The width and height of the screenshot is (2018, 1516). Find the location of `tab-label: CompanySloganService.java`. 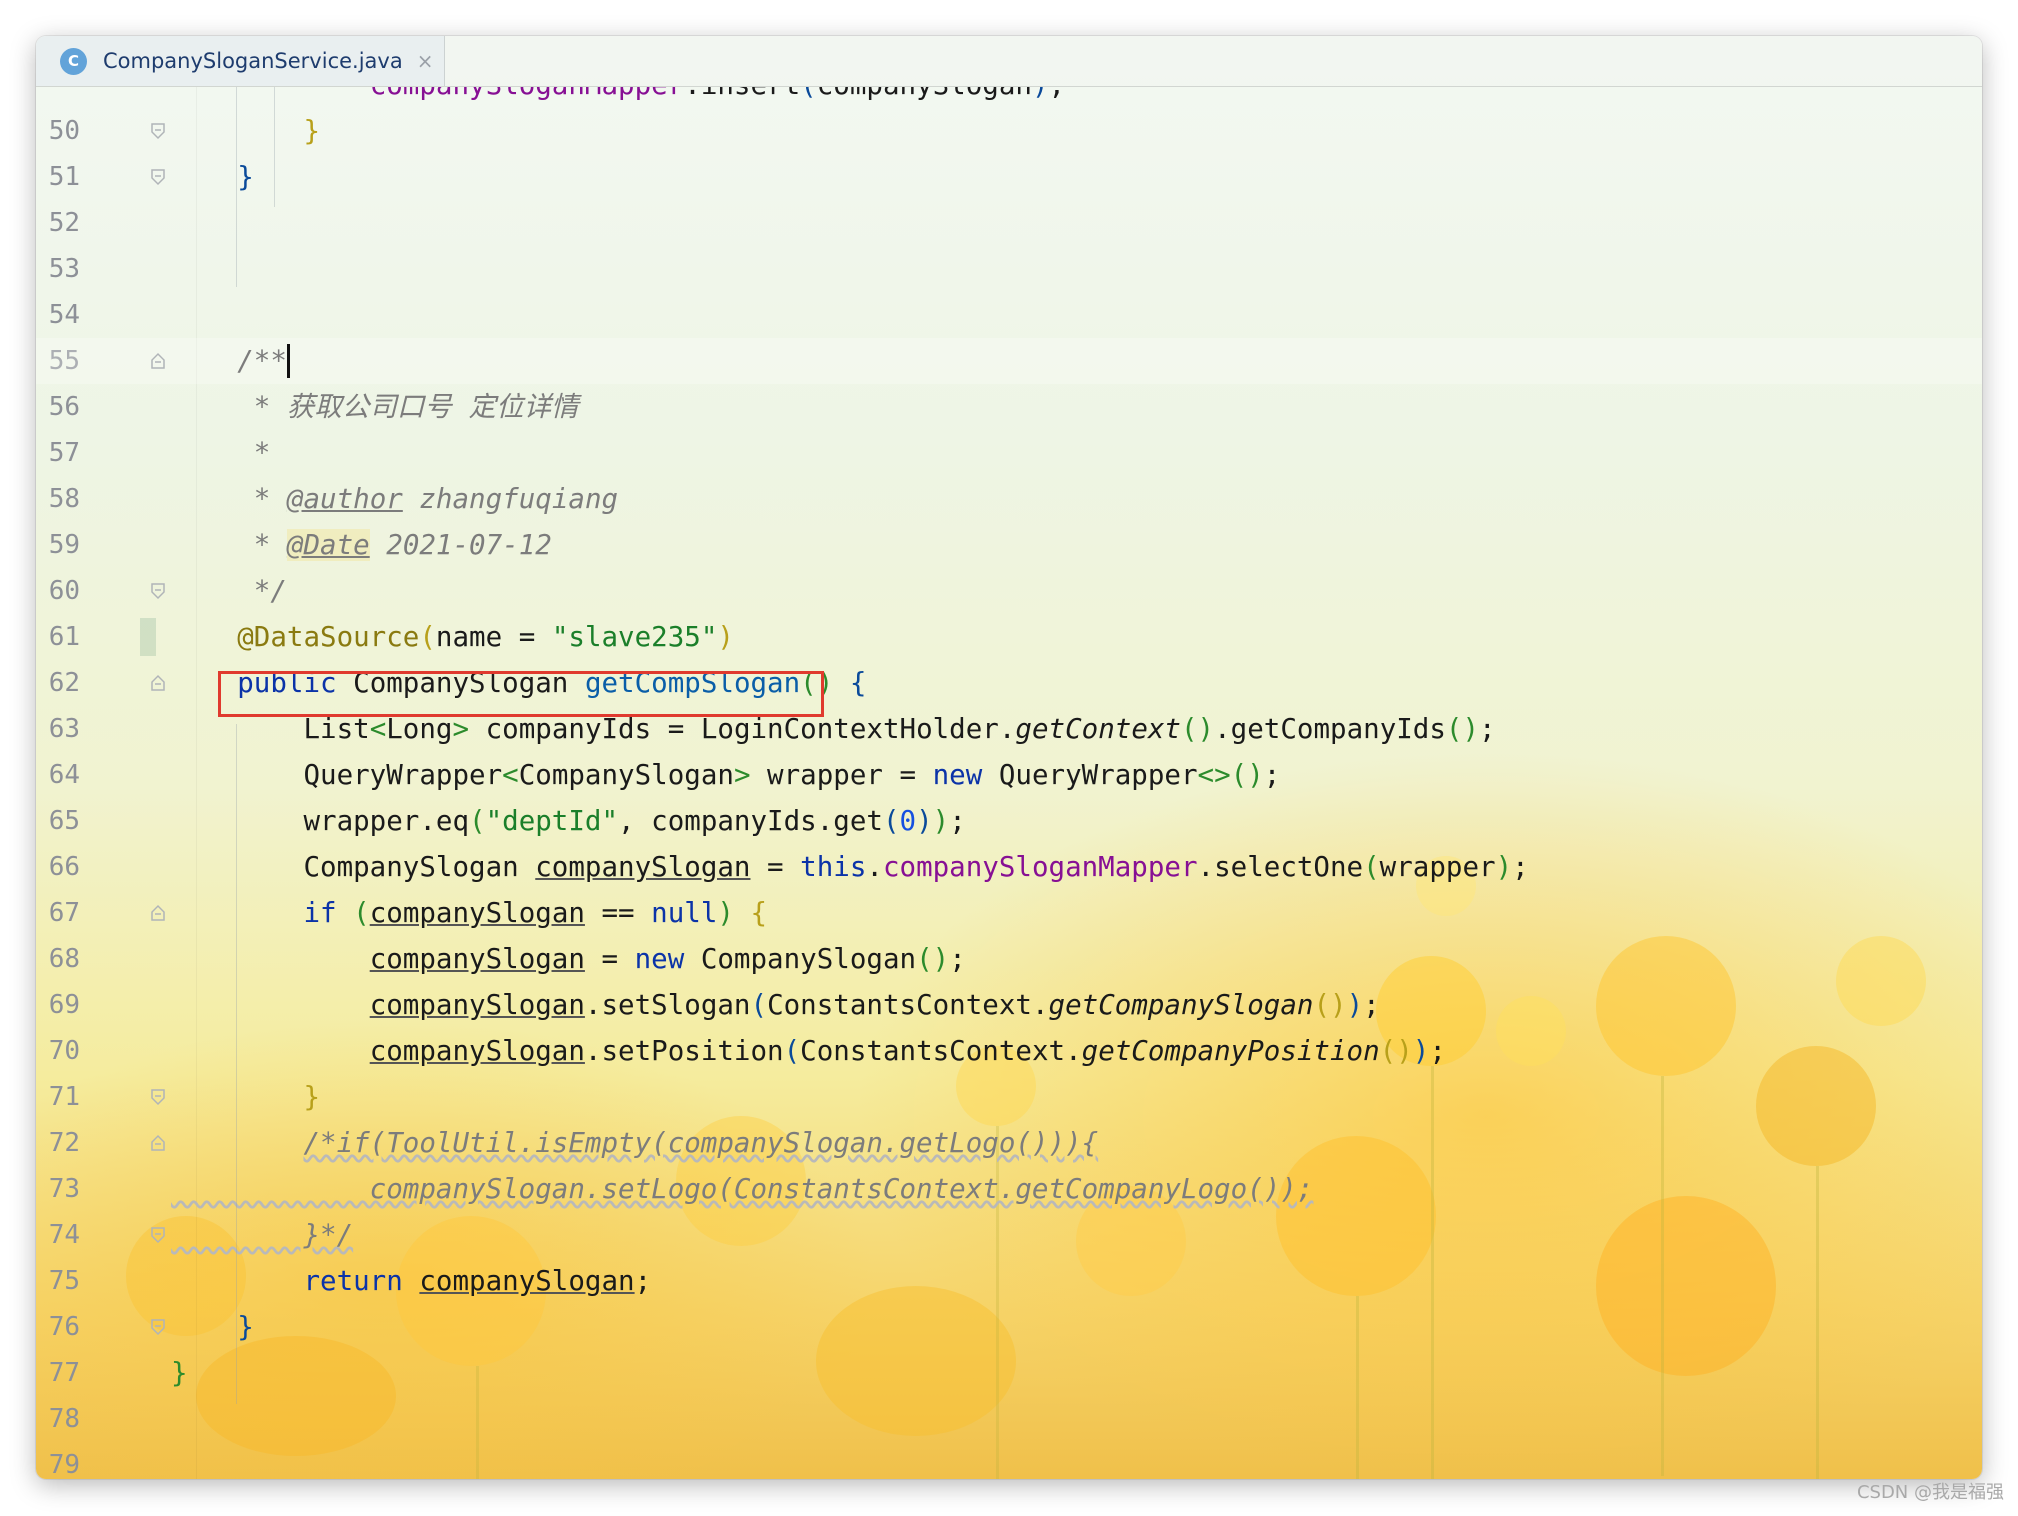

tab-label: CompanySloganService.java is located at coordinates (253, 61).